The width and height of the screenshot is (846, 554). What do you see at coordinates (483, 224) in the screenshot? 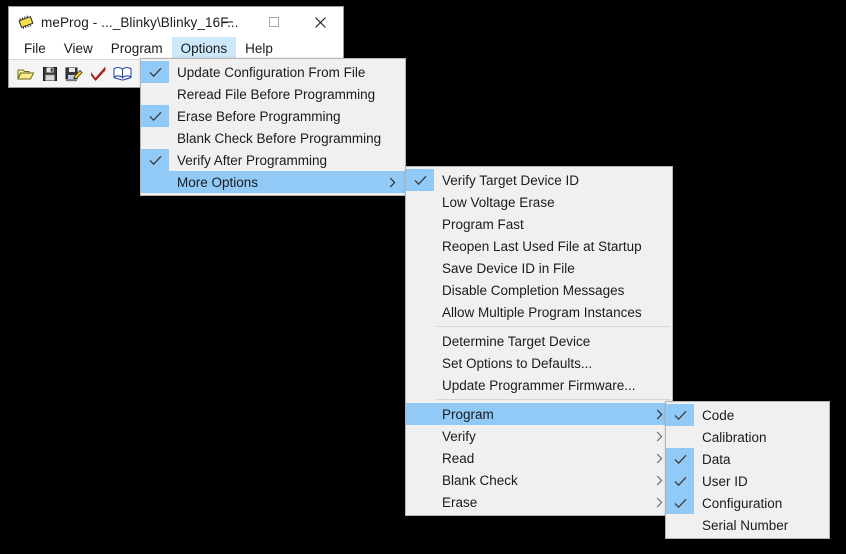
I see `menu-item-label: Program Fast` at bounding box center [483, 224].